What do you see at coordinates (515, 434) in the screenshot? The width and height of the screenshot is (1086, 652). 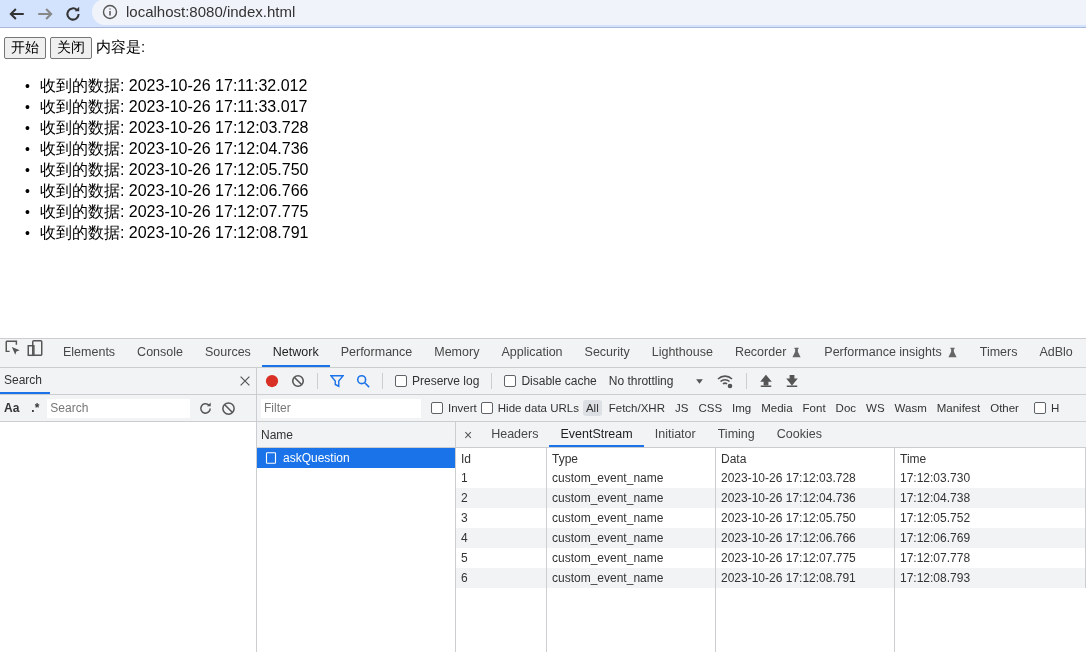 I see `detail-tab: Headers` at bounding box center [515, 434].